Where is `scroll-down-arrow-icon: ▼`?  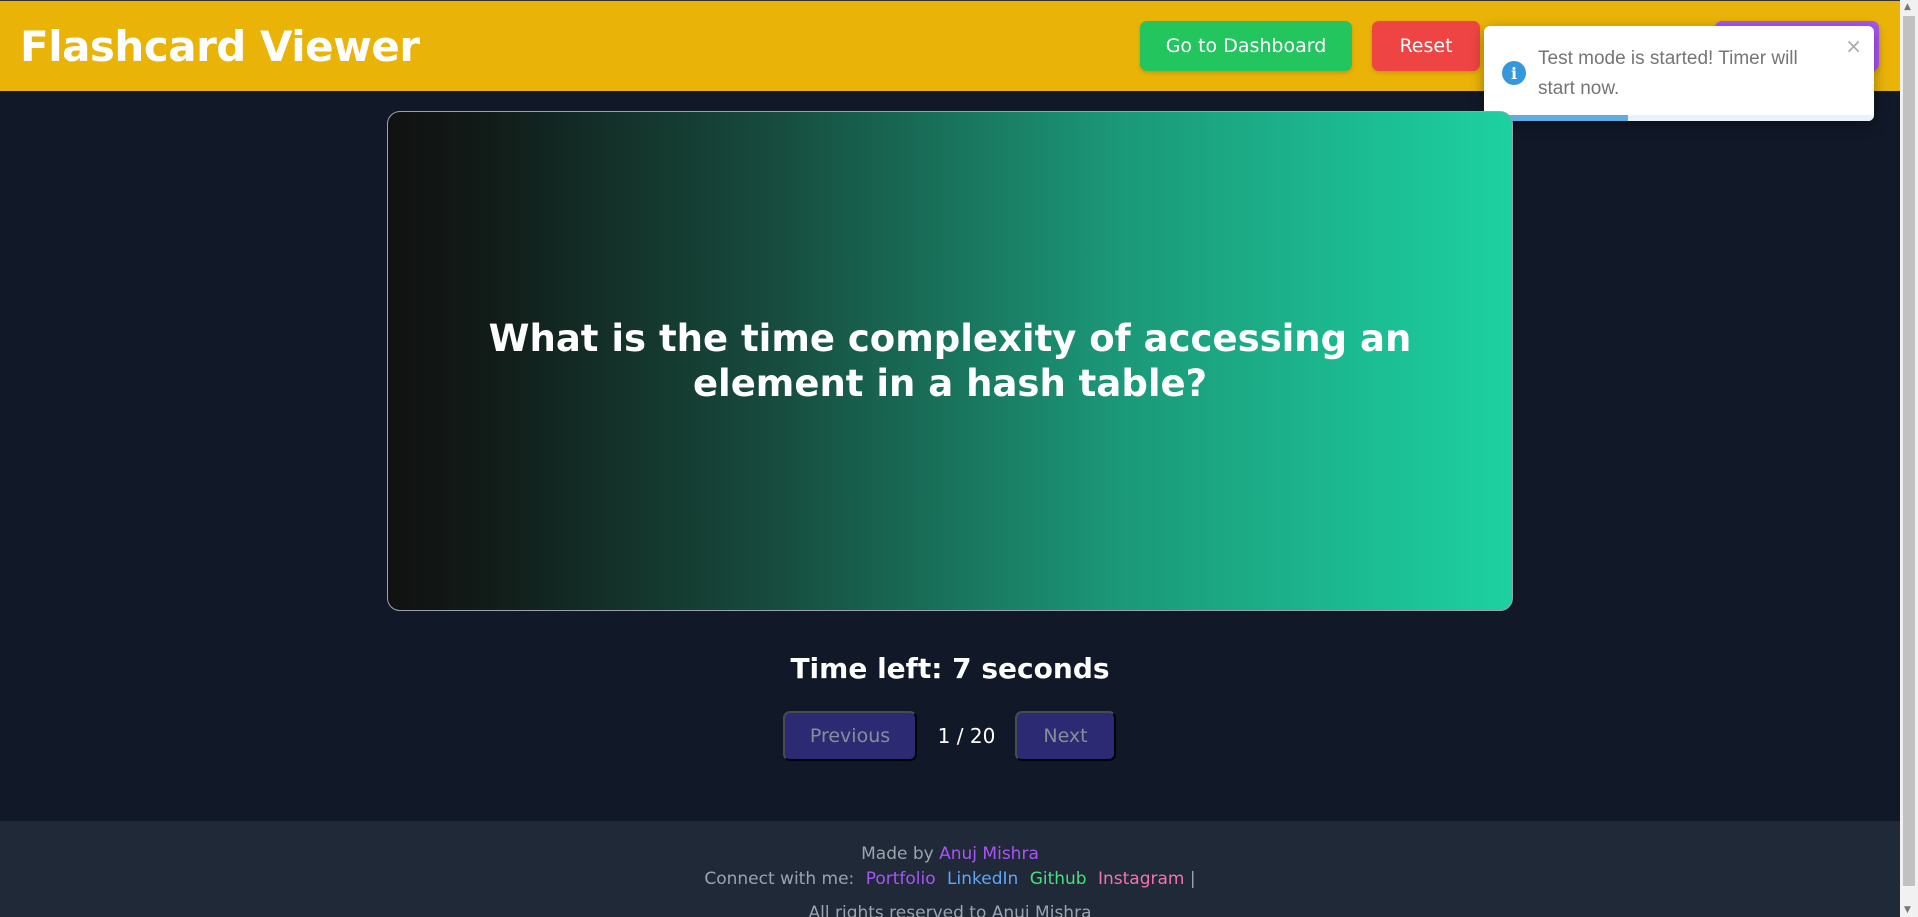
scroll-down-arrow-icon: ▼ is located at coordinates (1907, 910).